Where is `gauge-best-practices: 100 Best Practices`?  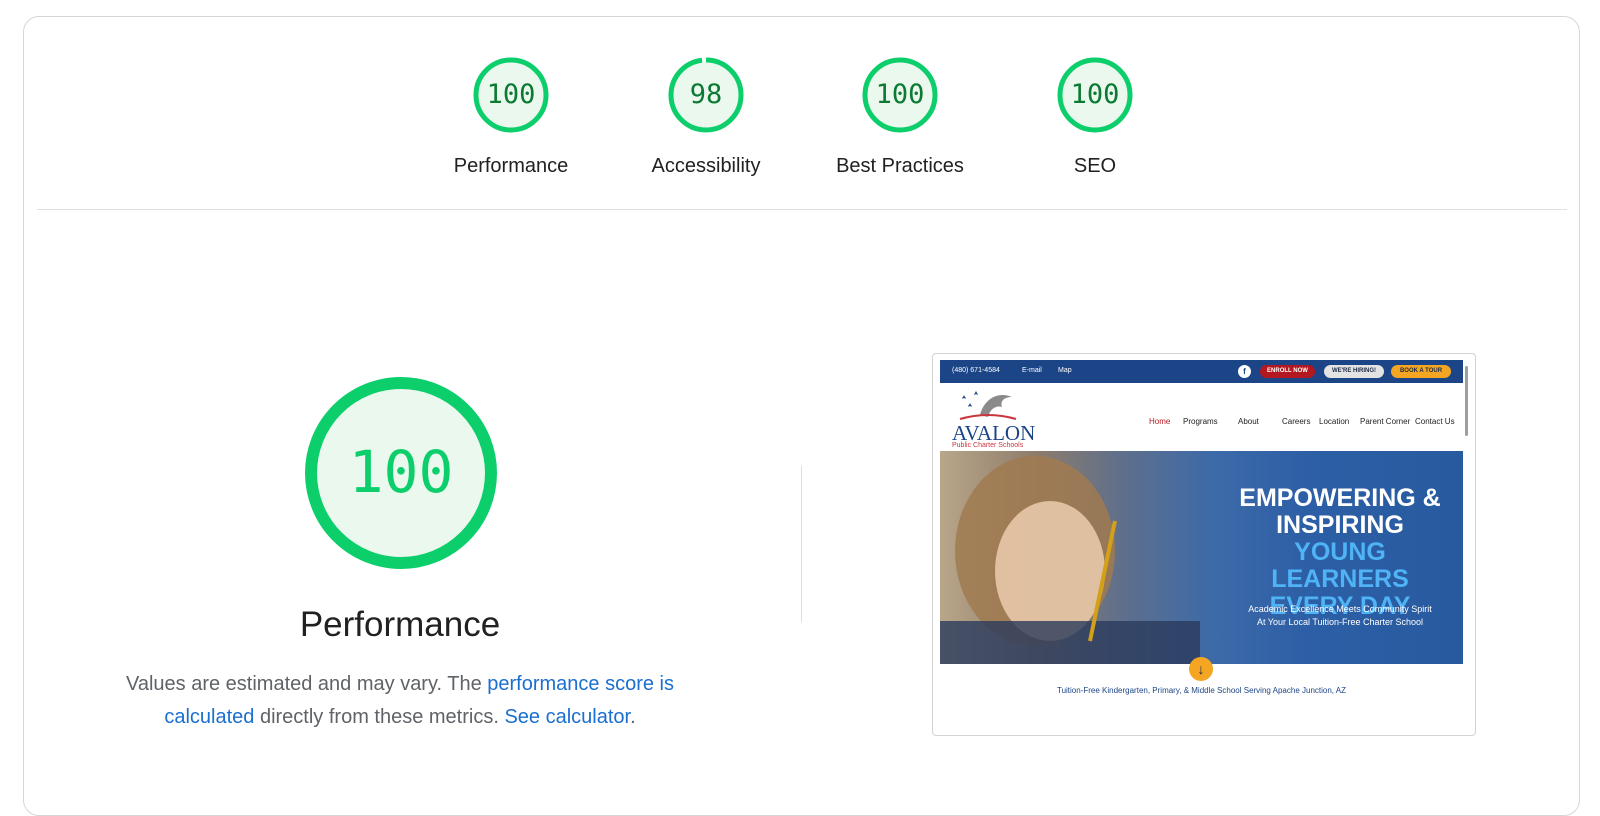 gauge-best-practices: 100 Best Practices is located at coordinates (900, 117).